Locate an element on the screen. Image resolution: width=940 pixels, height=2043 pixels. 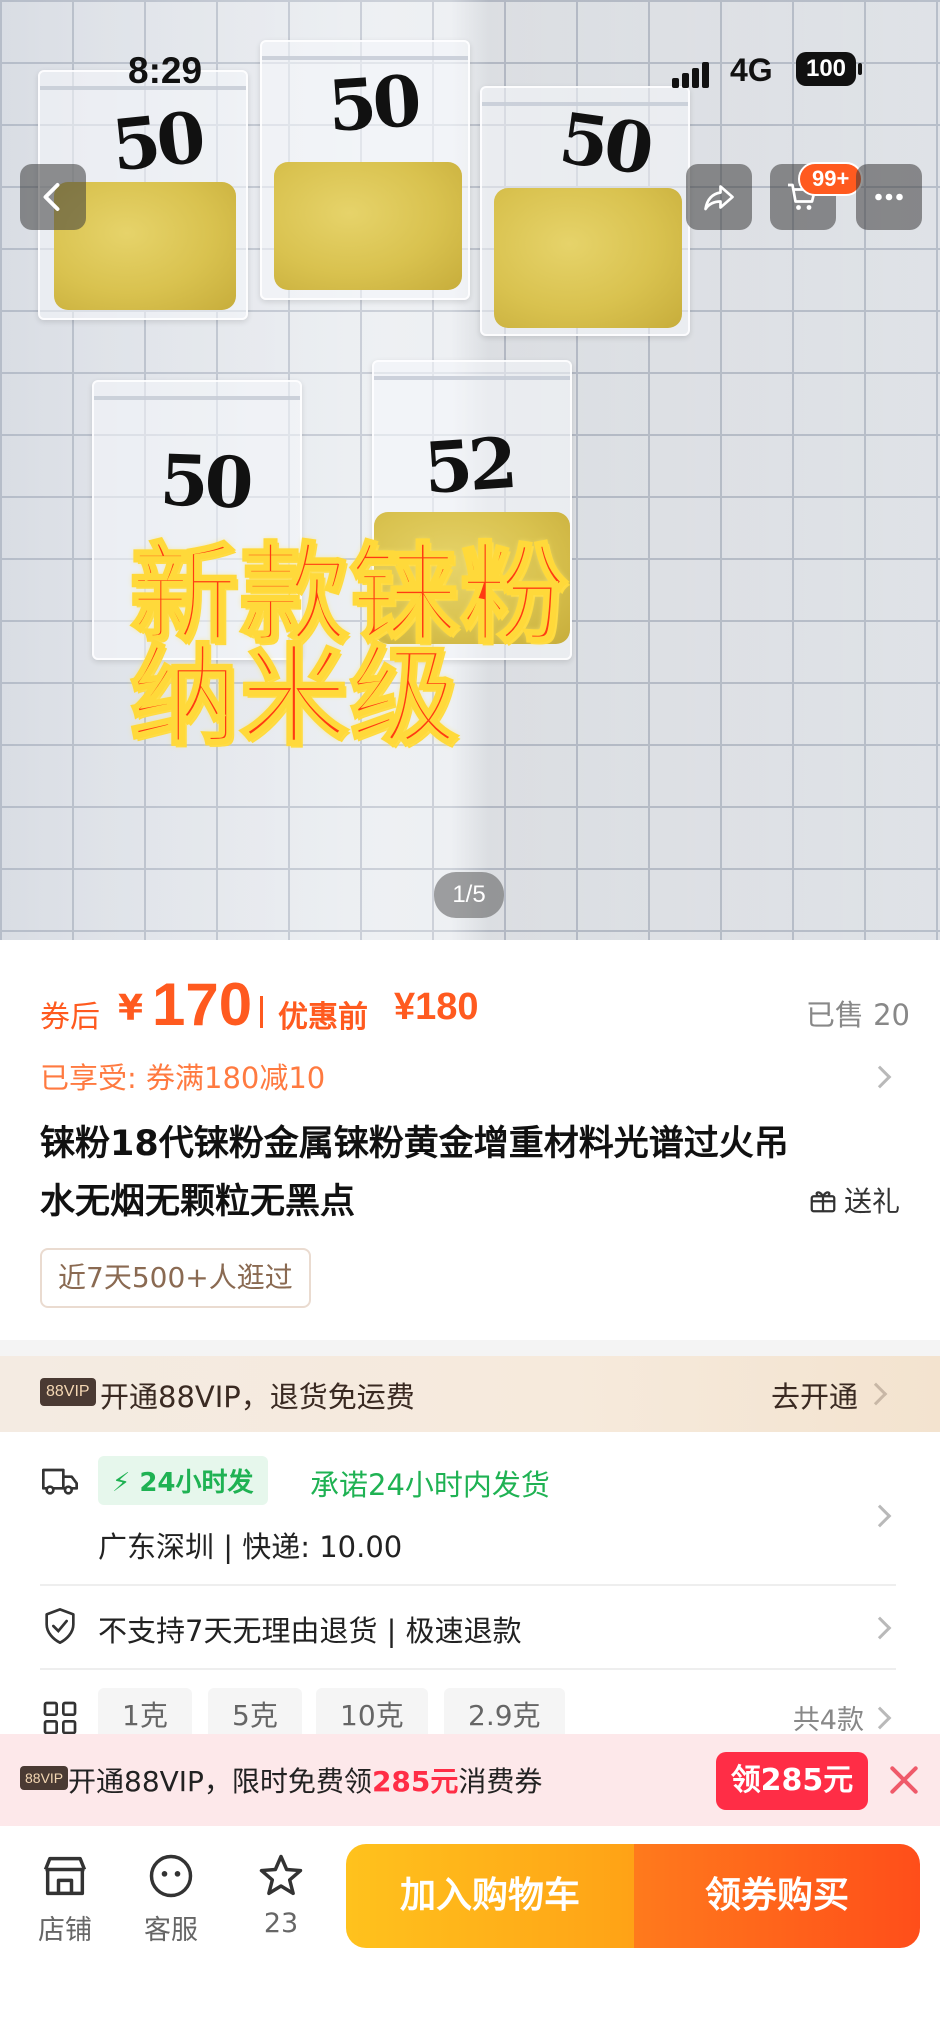
promo-text-suffix: 消费券 is located at coordinates (500, 1781).